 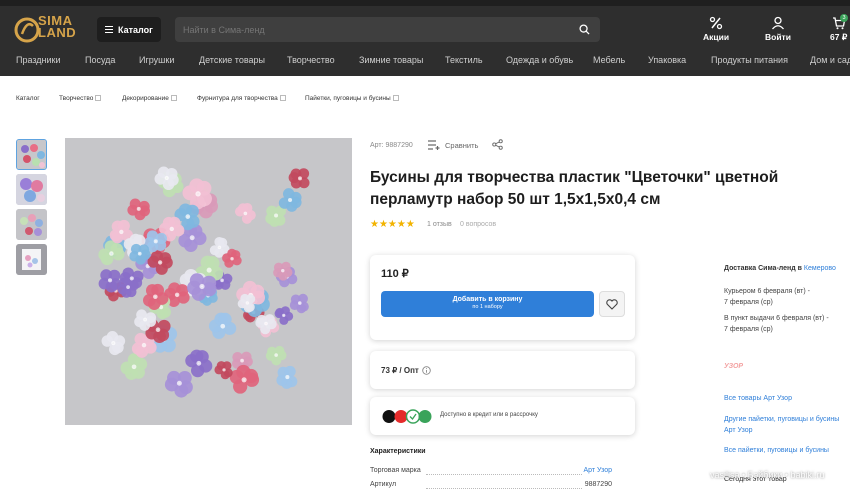 What do you see at coordinates (464, 60) in the screenshot?
I see `nav-item-textile: Текстиль` at bounding box center [464, 60].